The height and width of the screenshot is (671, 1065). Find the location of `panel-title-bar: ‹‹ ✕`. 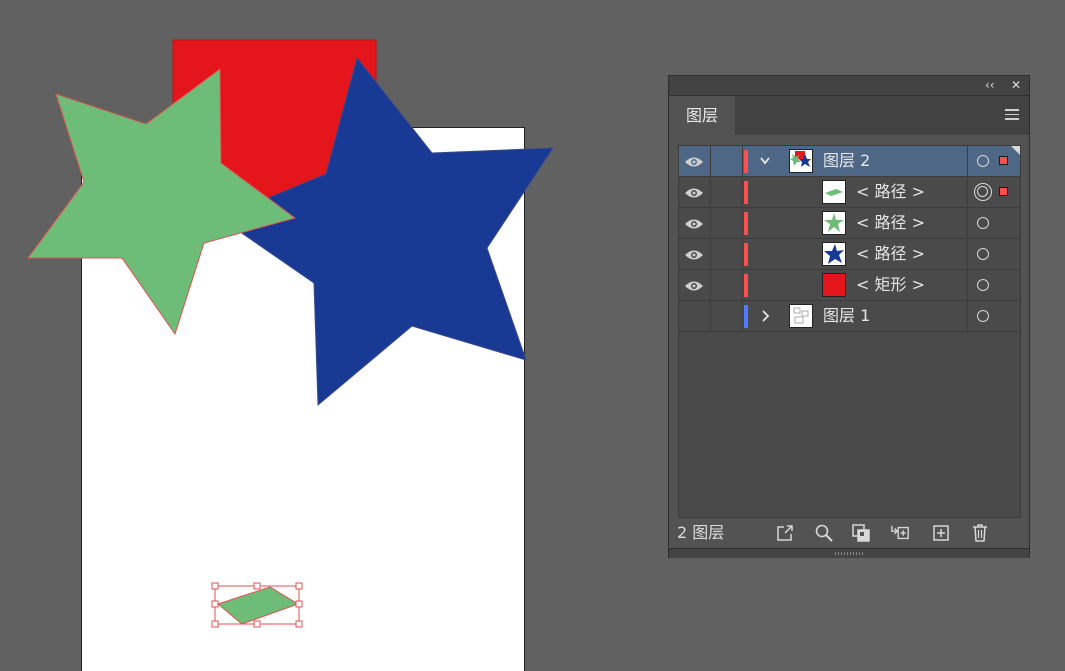

panel-title-bar: ‹‹ ✕ is located at coordinates (849, 86).